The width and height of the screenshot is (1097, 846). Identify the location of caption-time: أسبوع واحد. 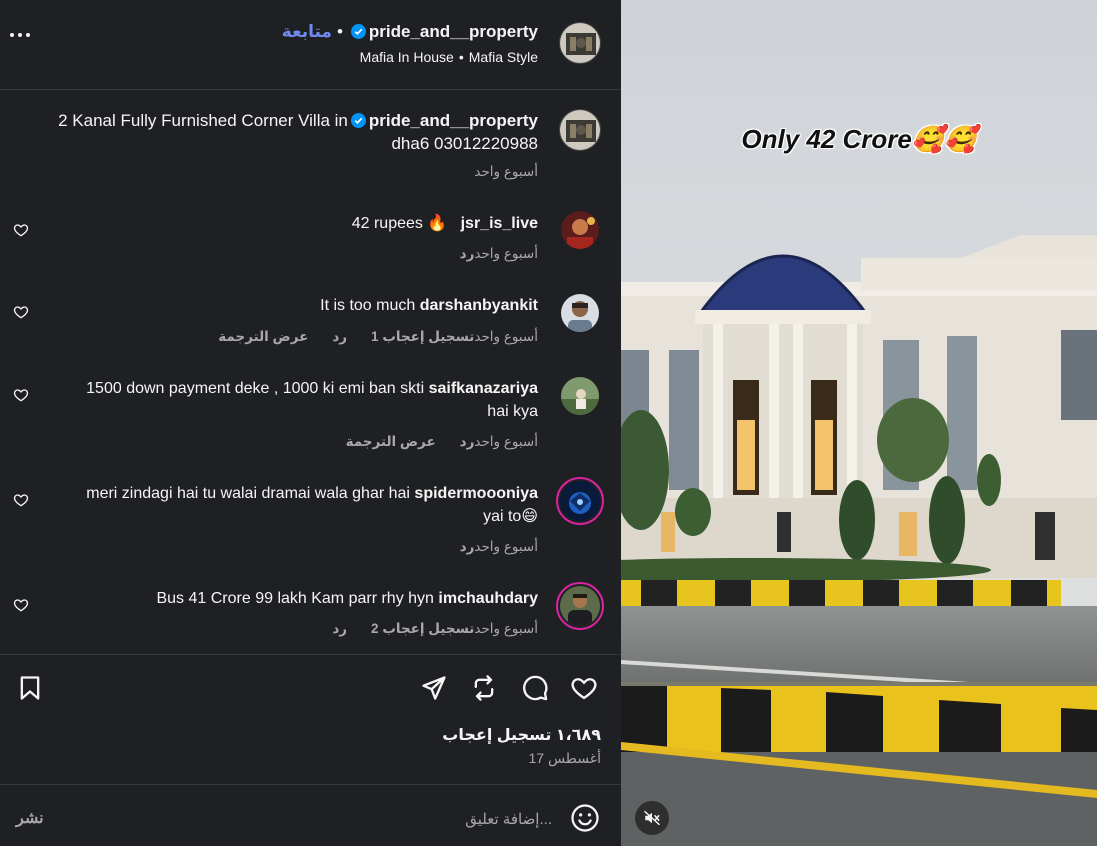
(506, 172).